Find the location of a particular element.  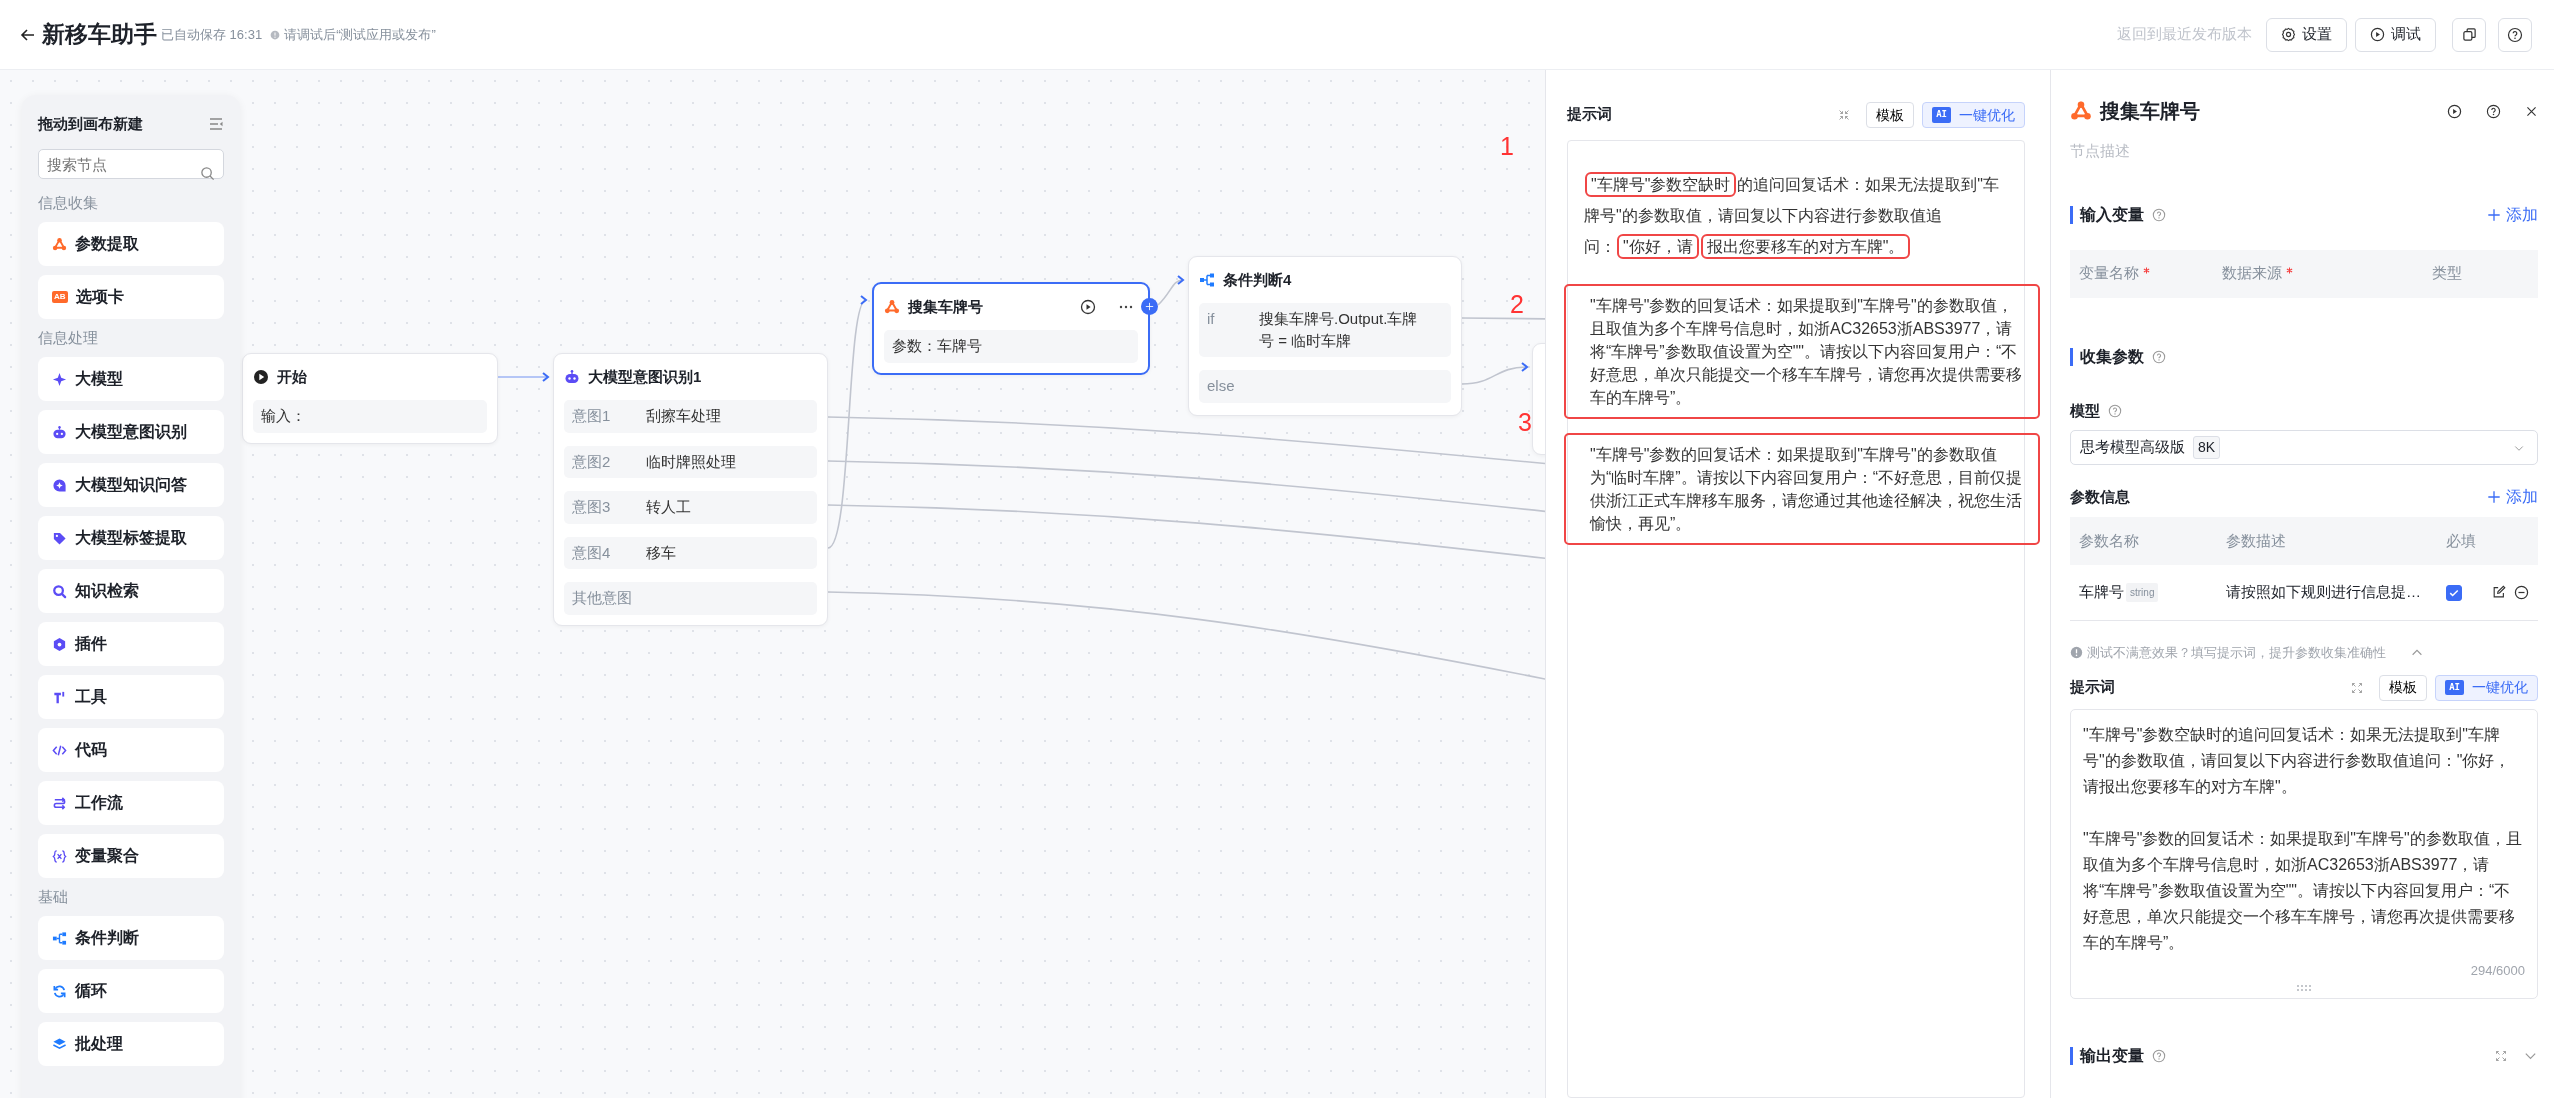

row-label: 输入： is located at coordinates (283, 416).